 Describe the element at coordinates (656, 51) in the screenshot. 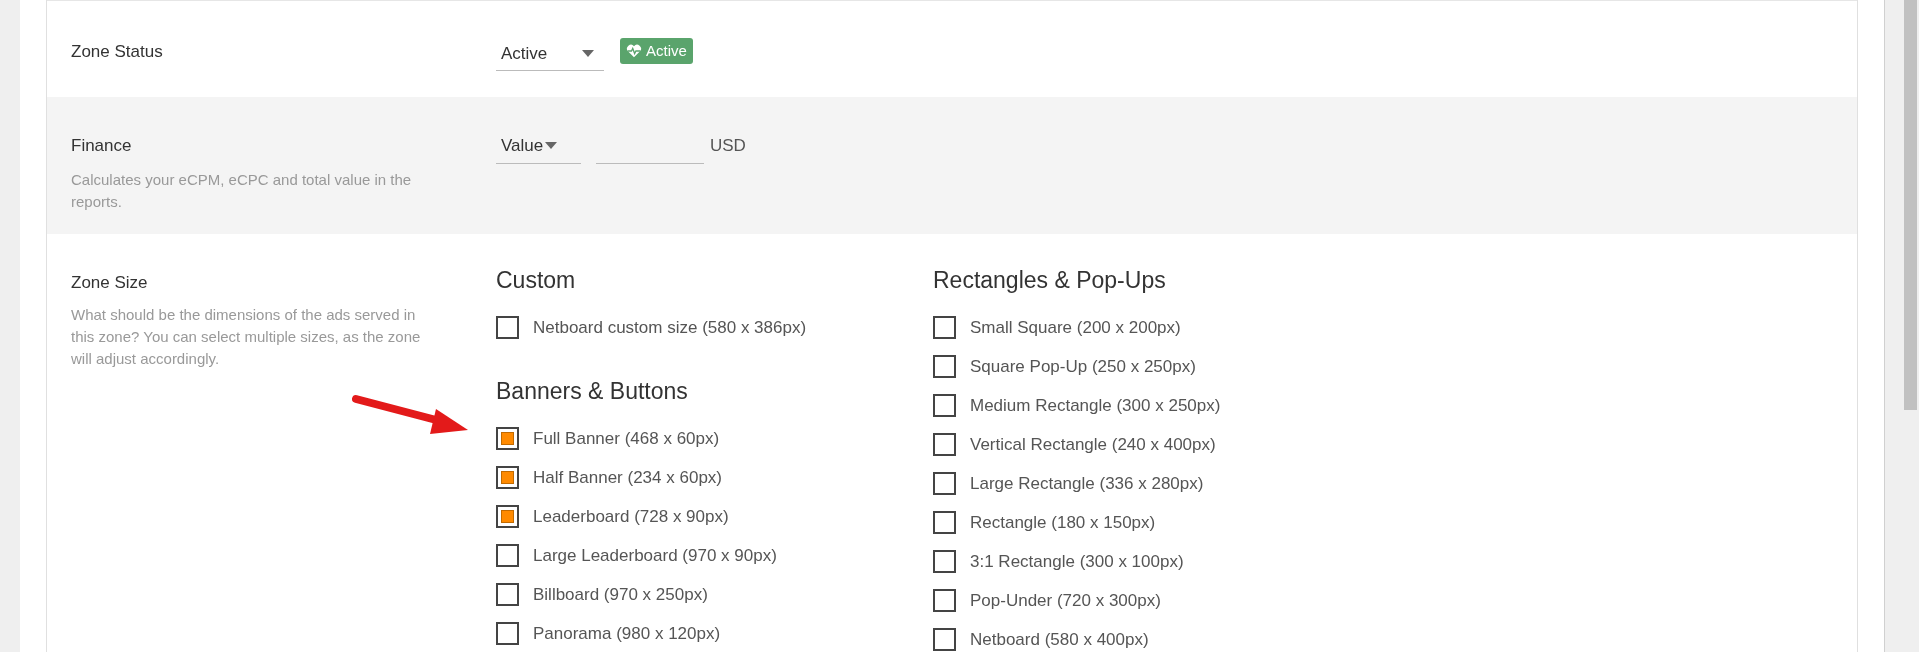

I see `status-badge: Active` at that location.